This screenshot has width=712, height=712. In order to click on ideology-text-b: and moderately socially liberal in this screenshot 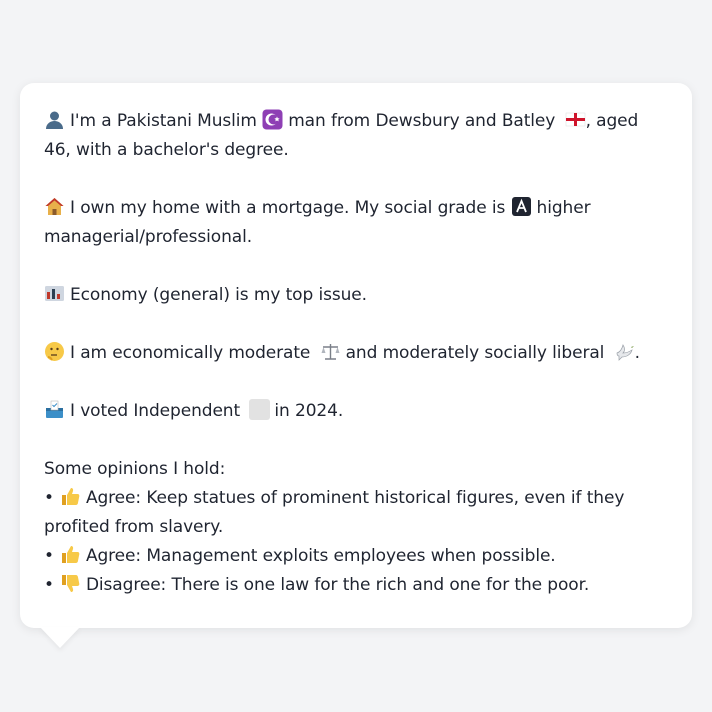, I will do `click(475, 353)`.